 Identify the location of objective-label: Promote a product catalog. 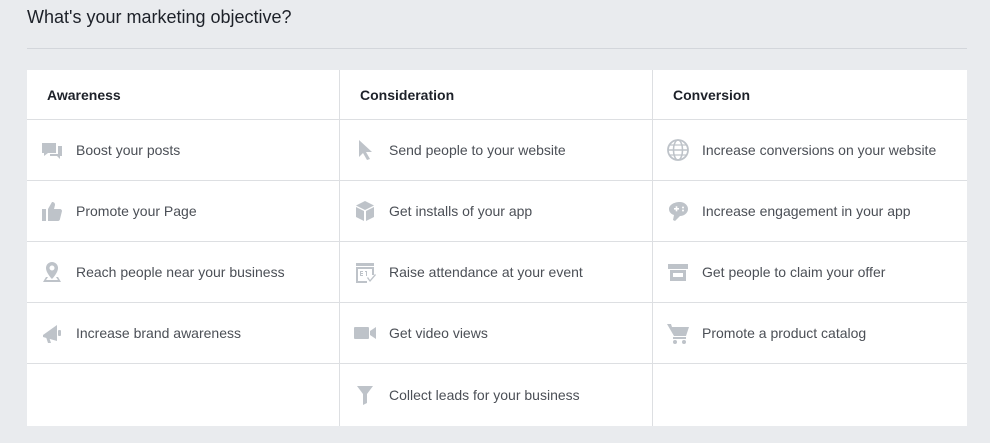
(784, 333).